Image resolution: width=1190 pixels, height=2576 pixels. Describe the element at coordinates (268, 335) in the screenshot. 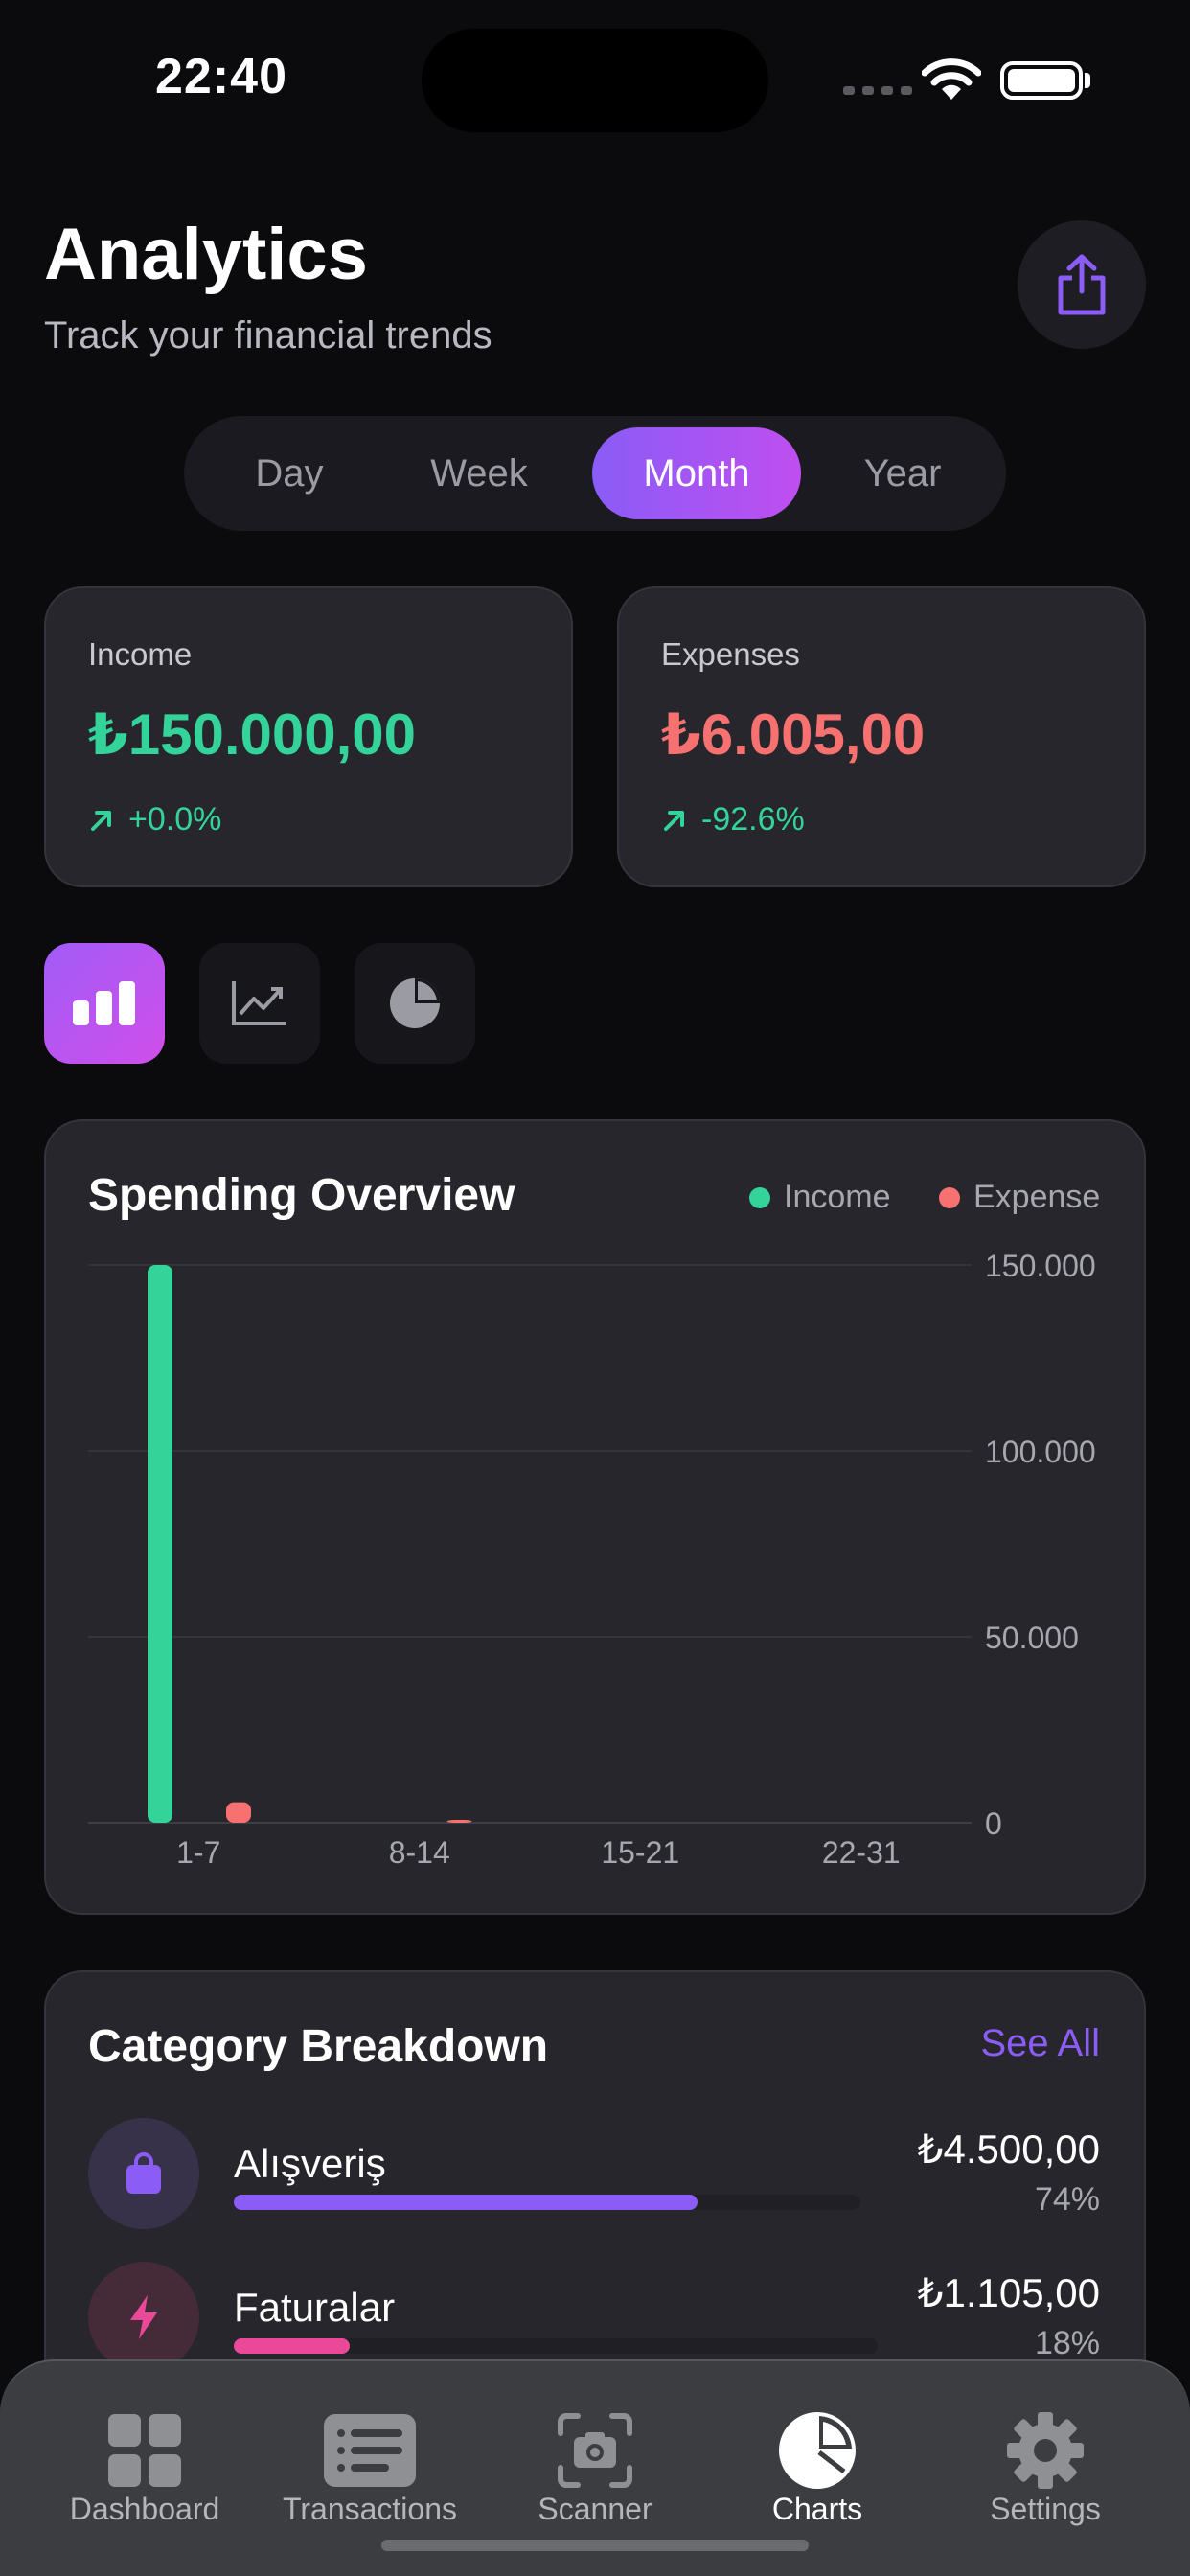

I see `page-subtitle: Track your financial trends` at that location.